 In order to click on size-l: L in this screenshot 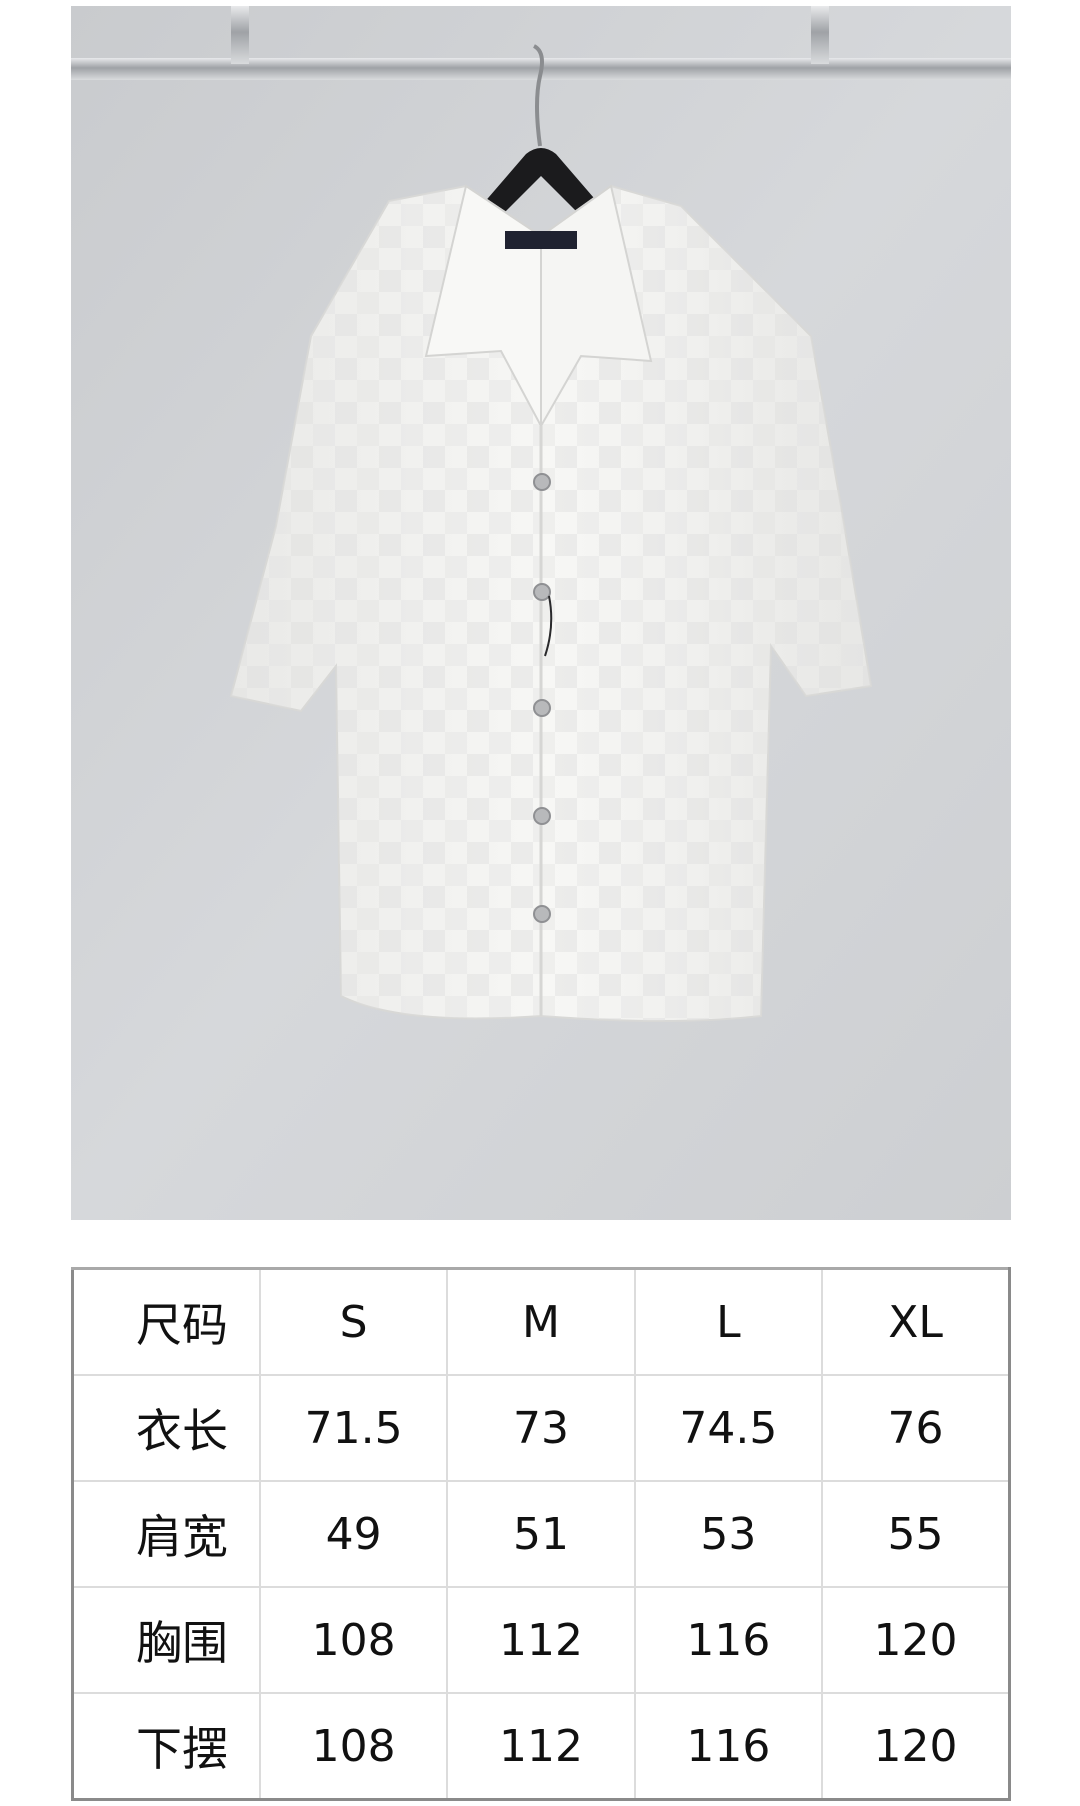, I will do `click(728, 1321)`.